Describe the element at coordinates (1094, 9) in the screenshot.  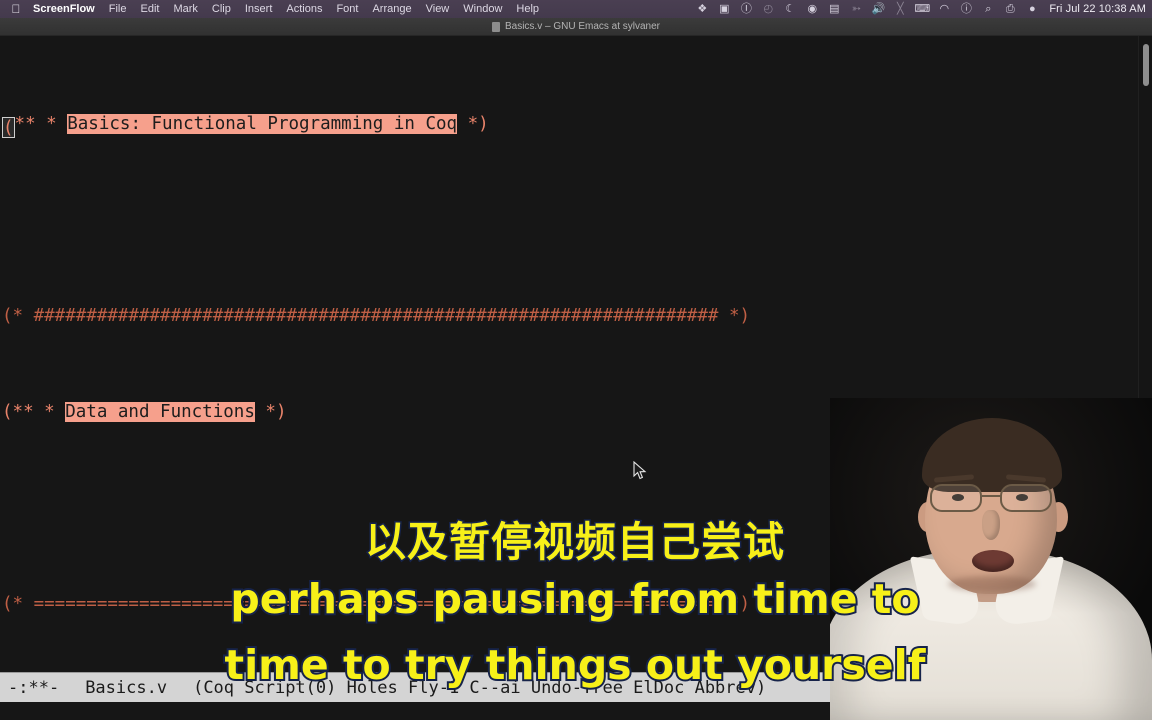
I see `menubar-clock: Fri Jul 22 10:38 AM` at that location.